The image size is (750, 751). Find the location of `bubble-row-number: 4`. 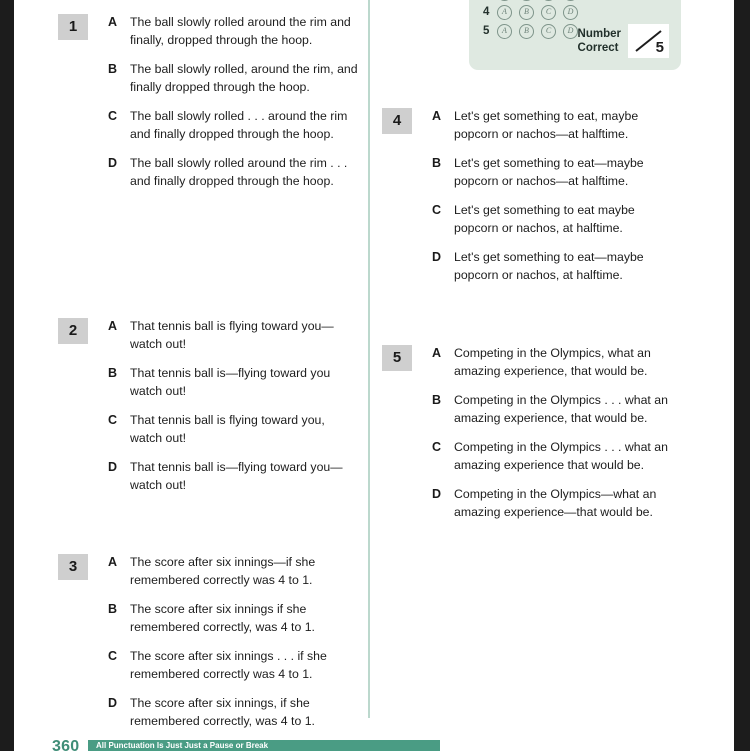

bubble-row-number: 4 is located at coordinates (486, 12).